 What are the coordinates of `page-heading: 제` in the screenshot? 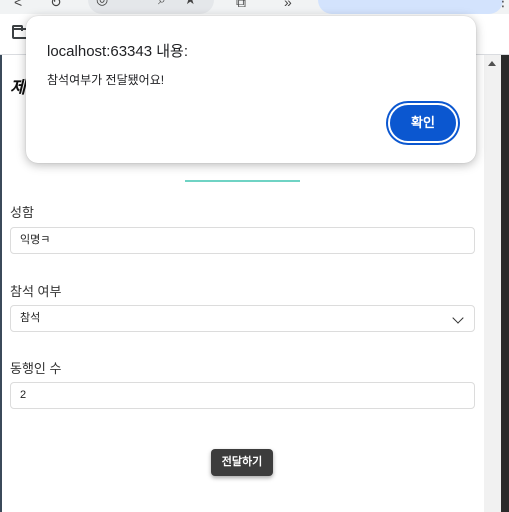 It's located at (18, 87).